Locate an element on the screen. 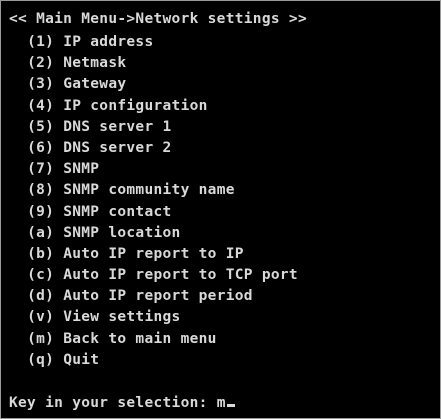 Image resolution: width=441 pixels, height=419 pixels. menu-item-label: Gateway is located at coordinates (95, 84).